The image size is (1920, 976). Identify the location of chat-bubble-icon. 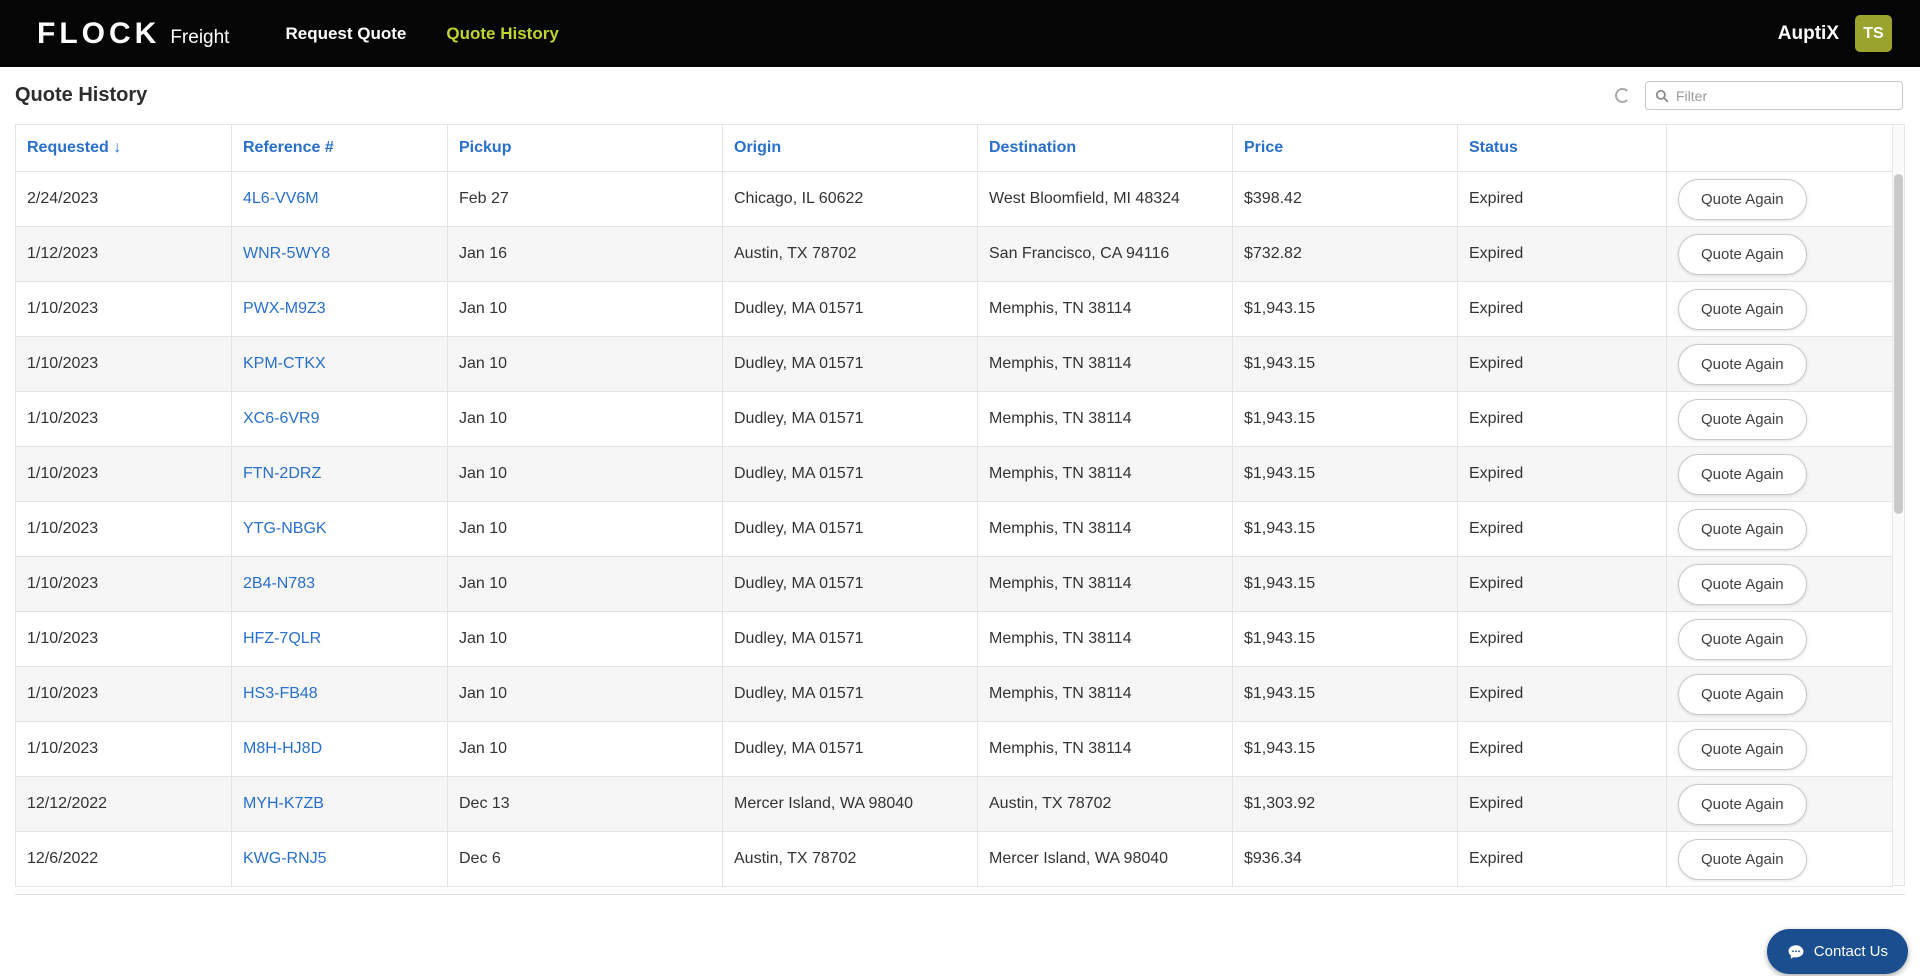
(1796, 952).